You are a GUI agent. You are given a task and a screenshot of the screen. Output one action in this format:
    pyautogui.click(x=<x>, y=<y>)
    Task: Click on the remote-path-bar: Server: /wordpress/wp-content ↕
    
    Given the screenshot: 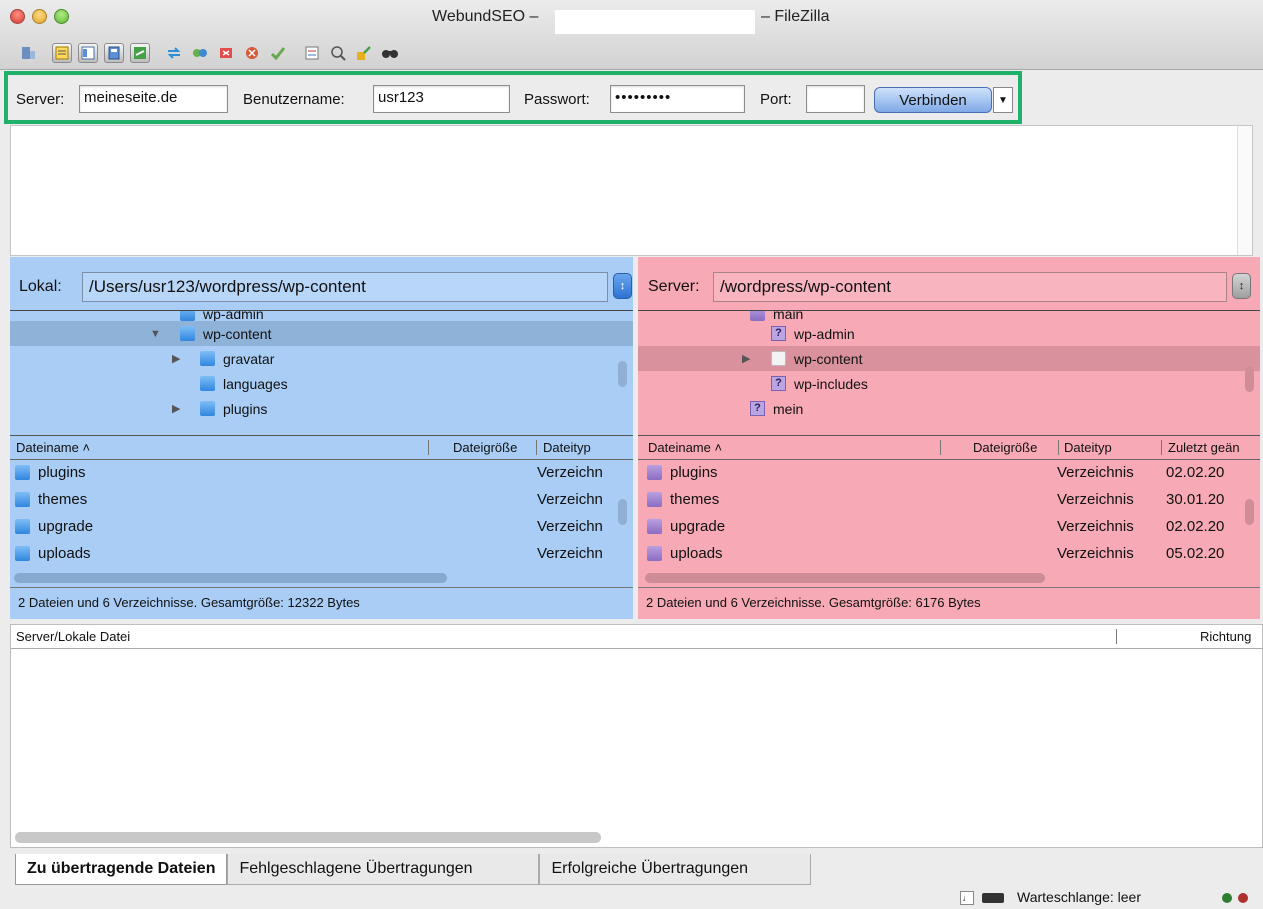 What is the action you would take?
    pyautogui.click(x=949, y=283)
    